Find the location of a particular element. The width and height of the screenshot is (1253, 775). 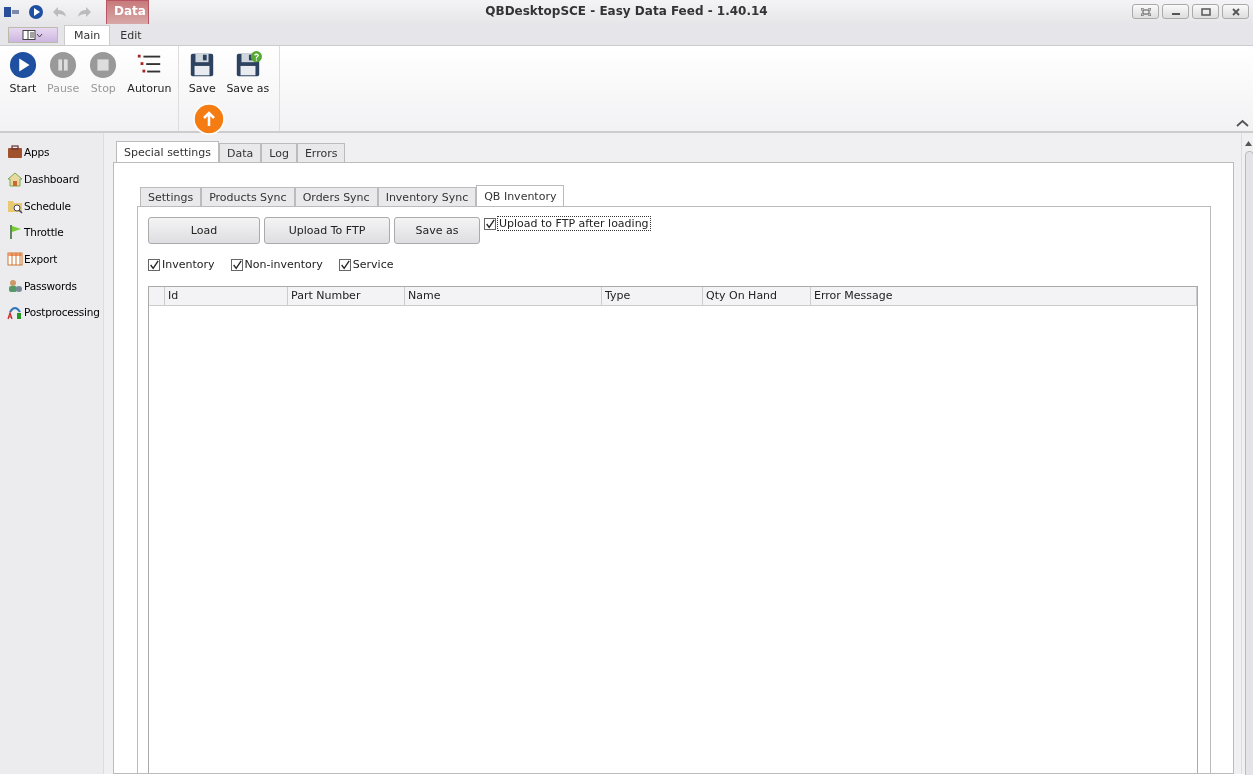

close-icon is located at coordinates (1235, 11).